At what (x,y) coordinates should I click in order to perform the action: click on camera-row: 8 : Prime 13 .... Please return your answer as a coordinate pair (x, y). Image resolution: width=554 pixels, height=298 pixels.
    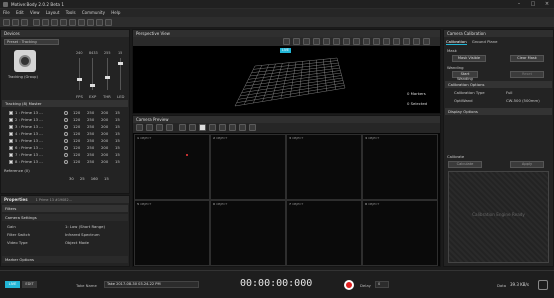
    Looking at the image, I should click on (26, 161).